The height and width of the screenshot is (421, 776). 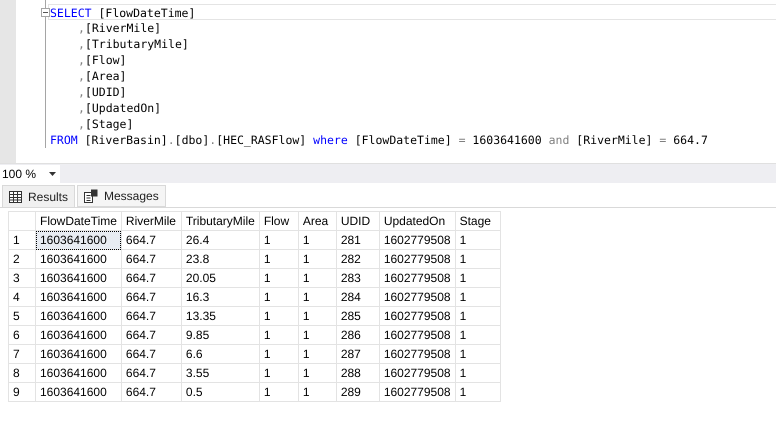 I want to click on table-cell: 285, so click(x=358, y=316).